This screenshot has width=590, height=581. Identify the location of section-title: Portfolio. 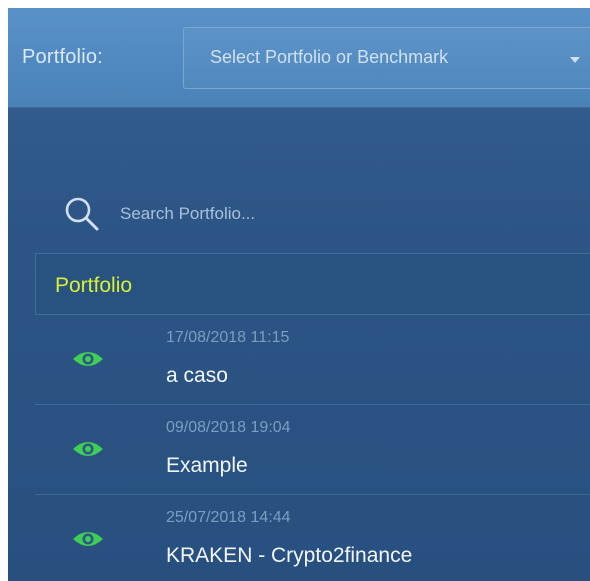
(94, 285).